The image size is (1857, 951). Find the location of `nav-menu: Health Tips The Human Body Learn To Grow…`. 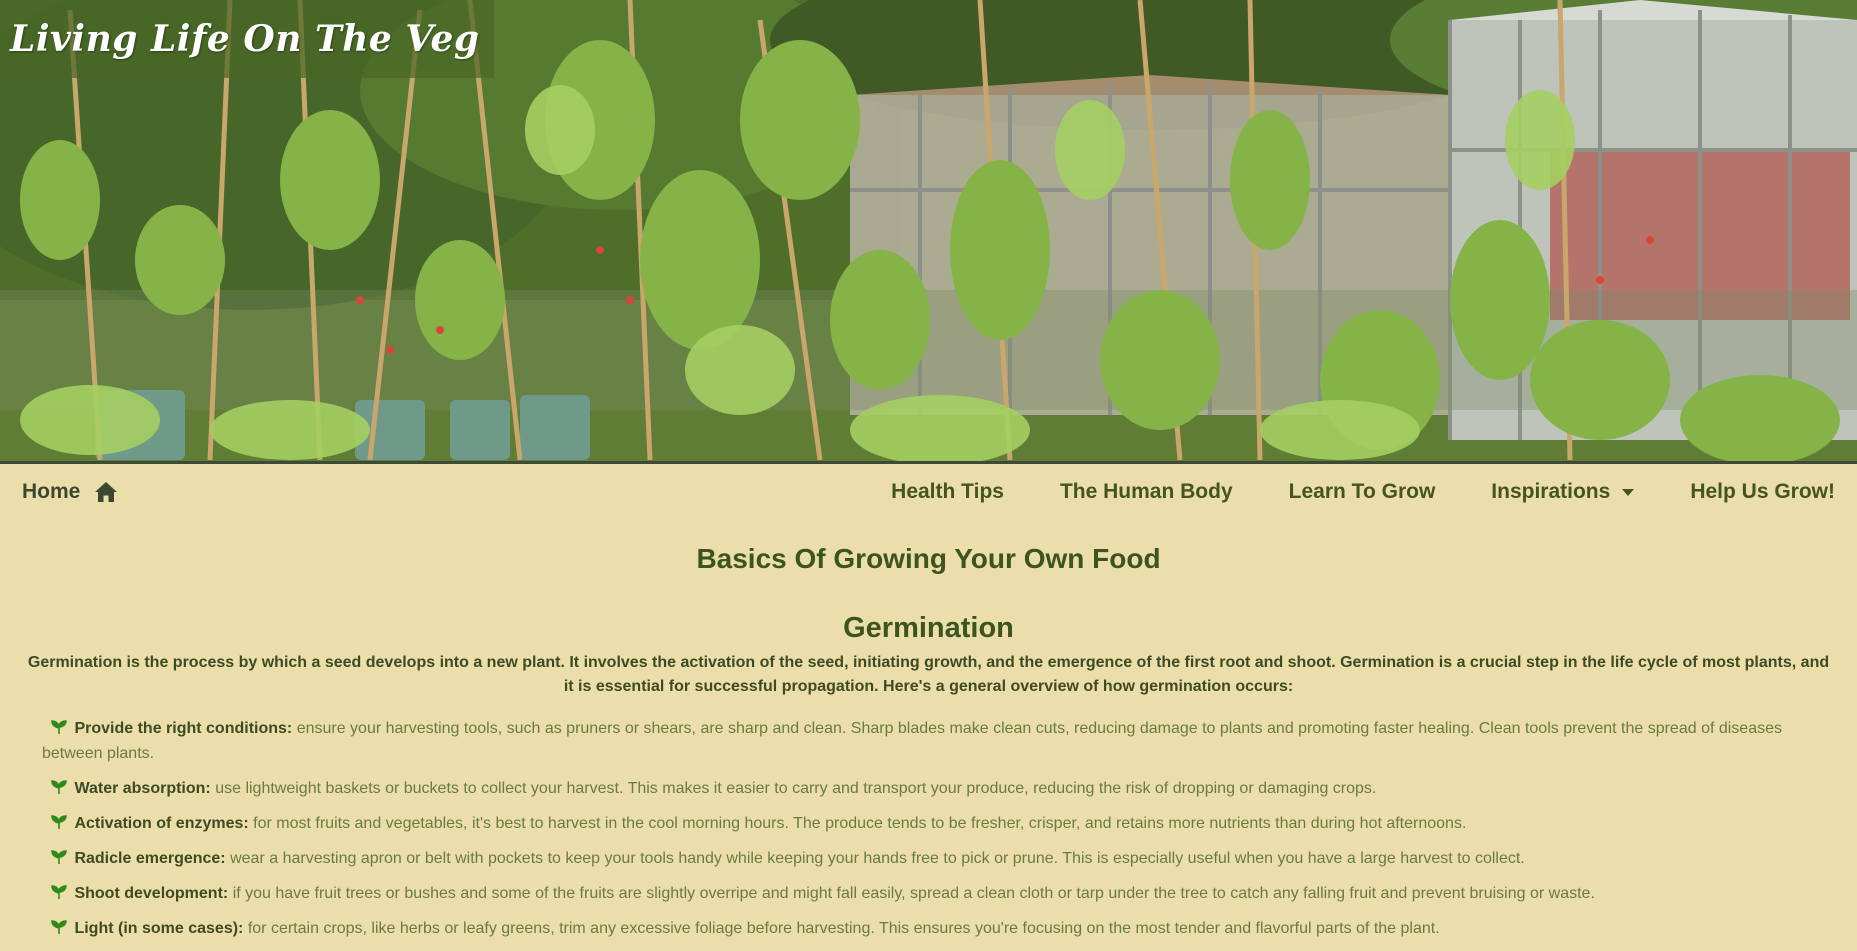

nav-menu: Health Tips The Human Body Learn To Grow… is located at coordinates (1335, 492).